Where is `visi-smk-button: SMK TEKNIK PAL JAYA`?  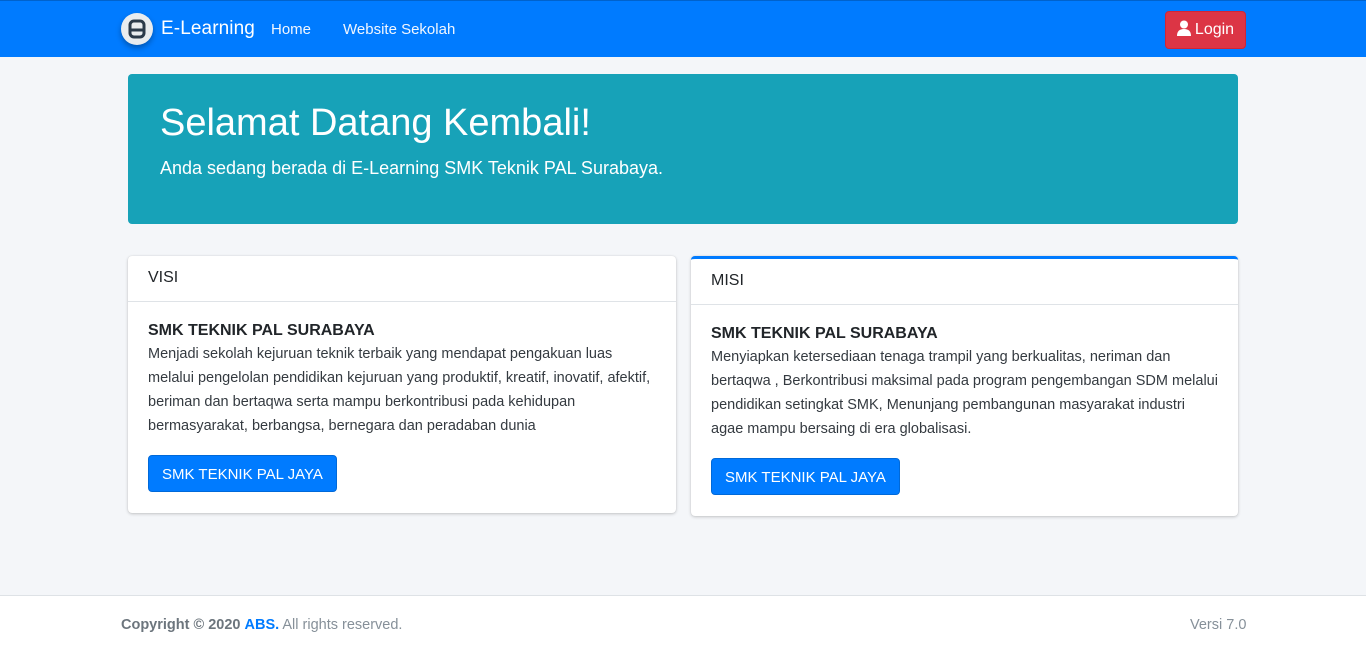 visi-smk-button: SMK TEKNIK PAL JAYA is located at coordinates (242, 473).